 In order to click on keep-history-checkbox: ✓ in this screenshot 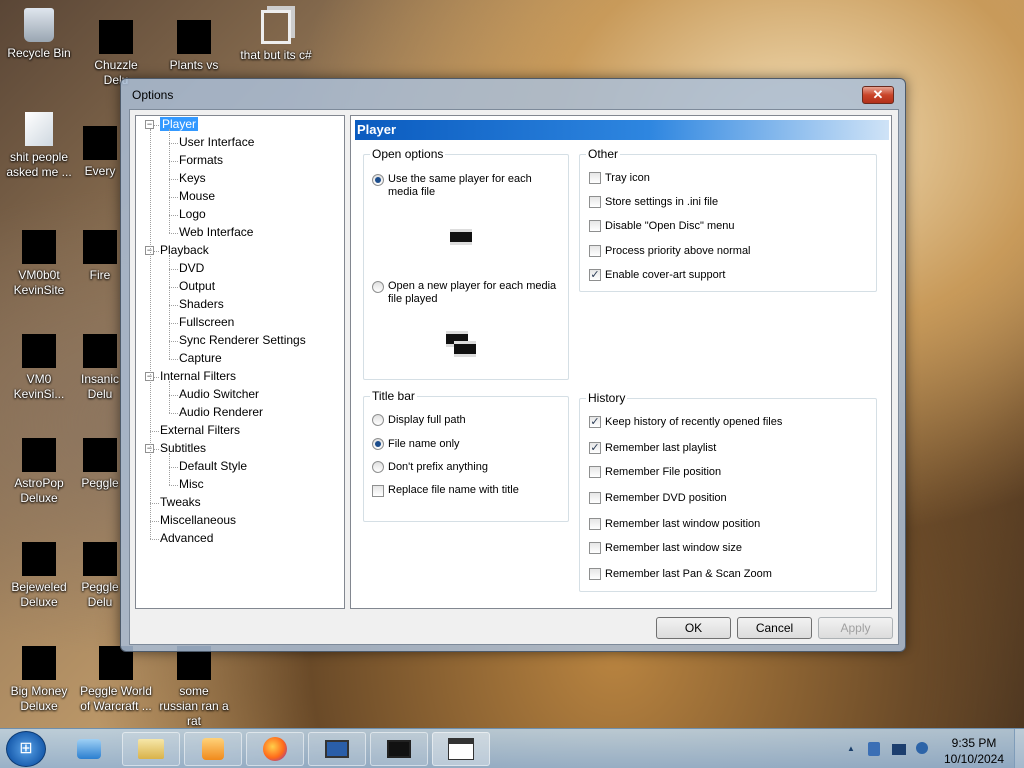, I will do `click(595, 422)`.